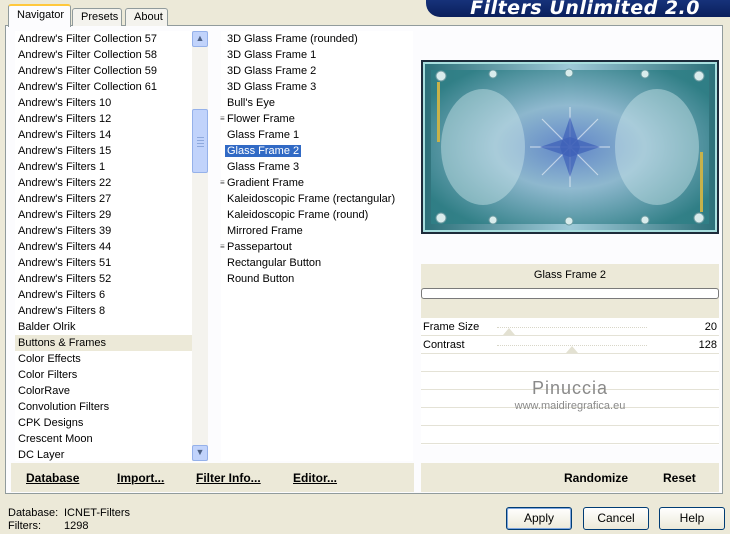 This screenshot has height=534, width=730. I want to click on category-item: Andrew's Filters 8, so click(103, 311).